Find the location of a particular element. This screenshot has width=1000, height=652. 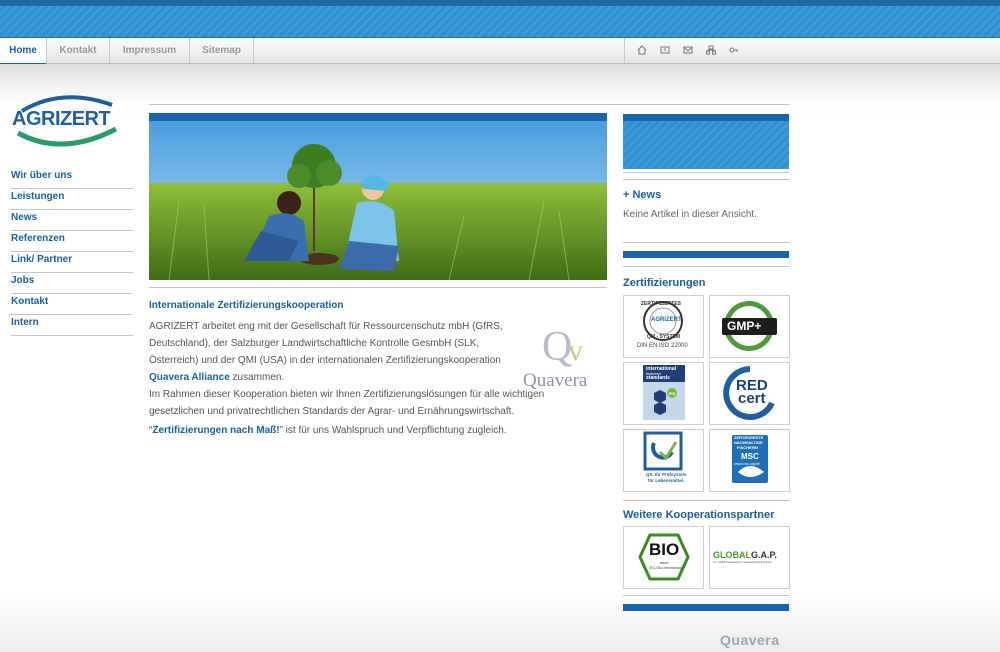

partner-globalgap-line1: GLOBAL is located at coordinates (732, 555).